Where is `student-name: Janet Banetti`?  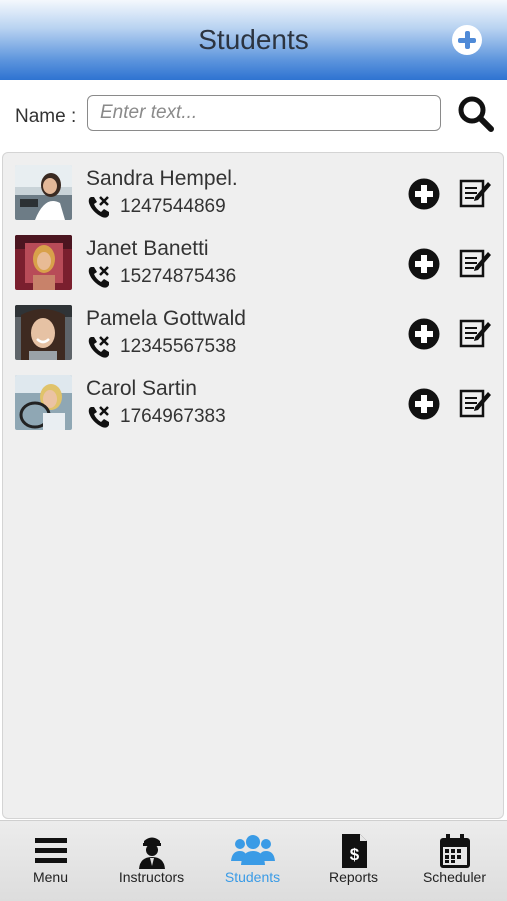
student-name: Janet Banetti is located at coordinates (147, 248).